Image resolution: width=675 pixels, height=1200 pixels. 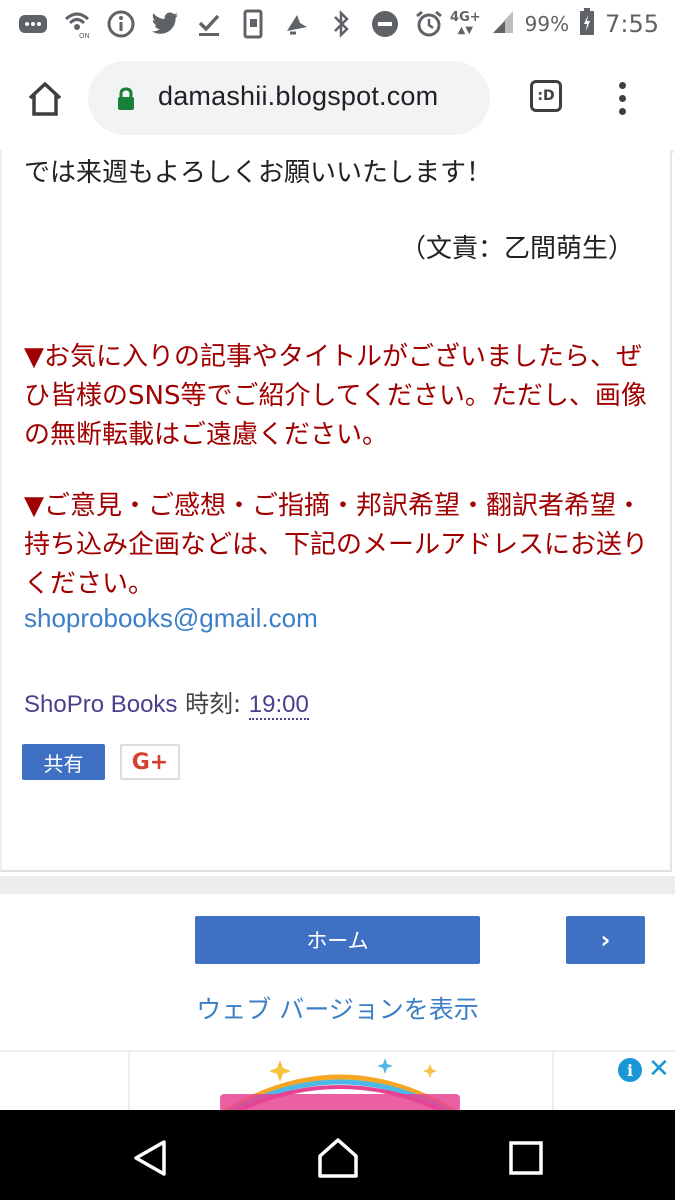 What do you see at coordinates (341, 24) in the screenshot?
I see `bluetooth-icon` at bounding box center [341, 24].